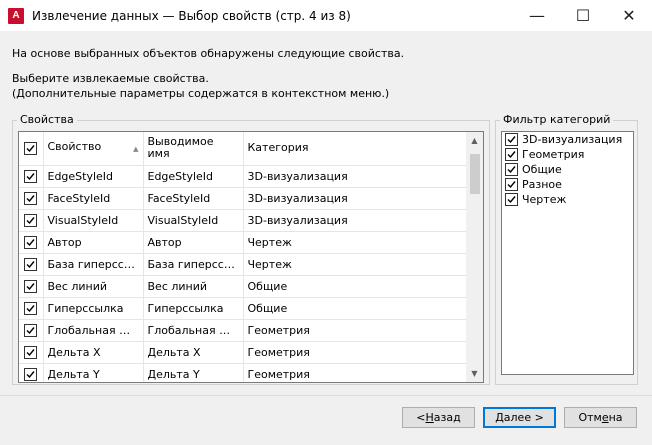  Describe the element at coordinates (567, 169) in the screenshot. I see `filter-item: Общие` at that location.